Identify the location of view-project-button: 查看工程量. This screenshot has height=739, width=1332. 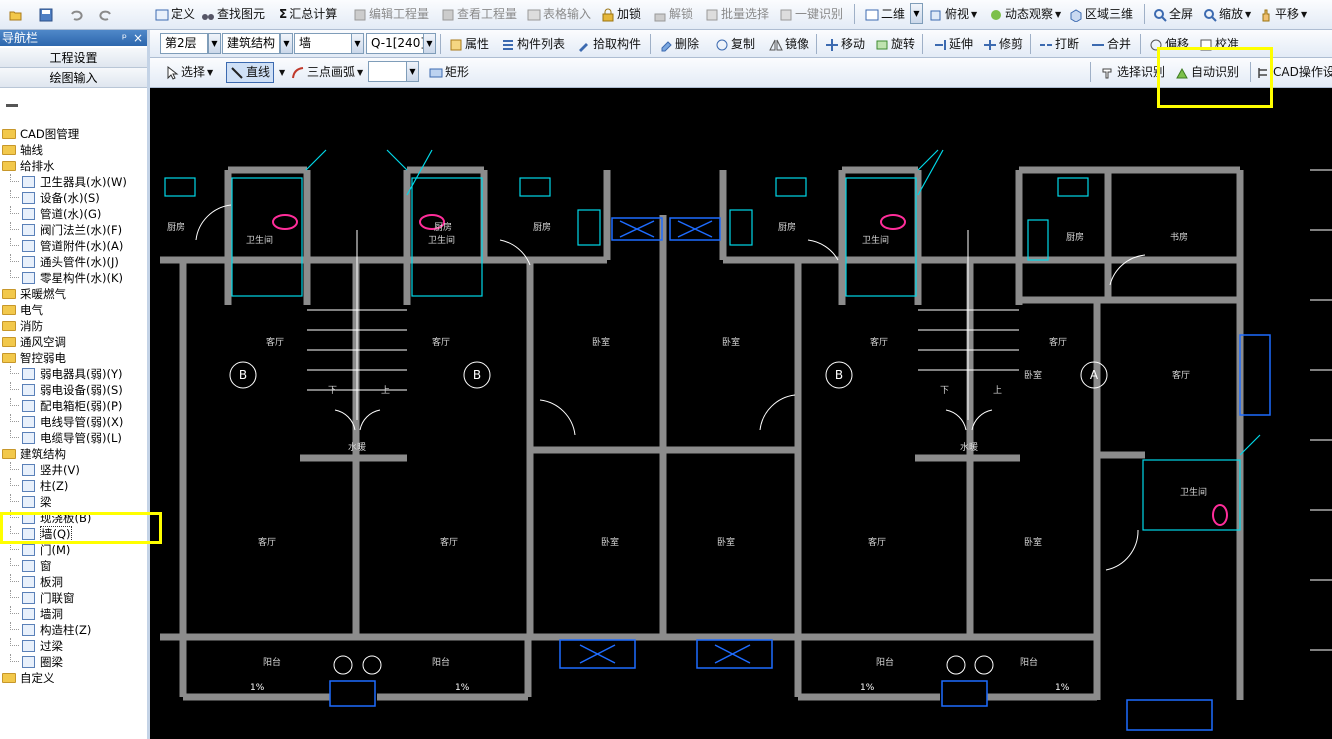
(479, 14).